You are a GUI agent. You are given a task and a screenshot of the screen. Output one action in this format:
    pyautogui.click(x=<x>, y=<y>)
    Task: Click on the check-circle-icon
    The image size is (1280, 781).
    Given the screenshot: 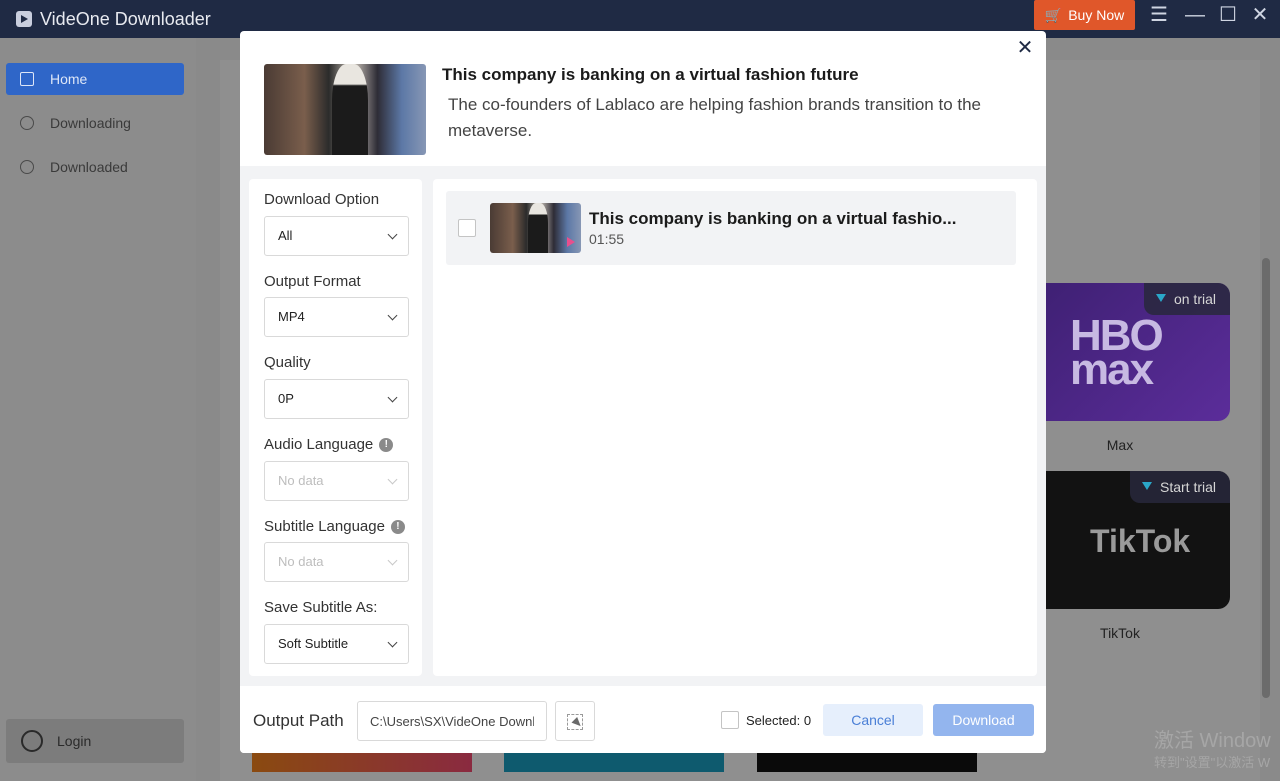 What is the action you would take?
    pyautogui.click(x=27, y=167)
    